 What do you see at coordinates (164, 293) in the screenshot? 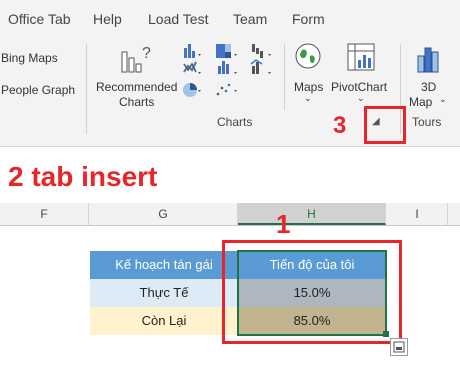
I see `table-cell-label: Thực Tế` at bounding box center [164, 293].